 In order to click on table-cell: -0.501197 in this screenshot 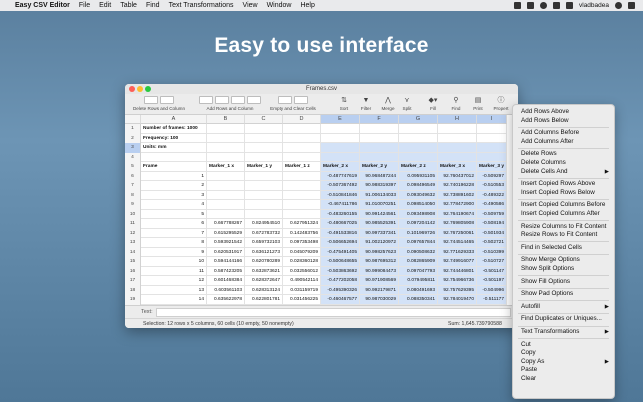, I will do `click(492, 281)`.